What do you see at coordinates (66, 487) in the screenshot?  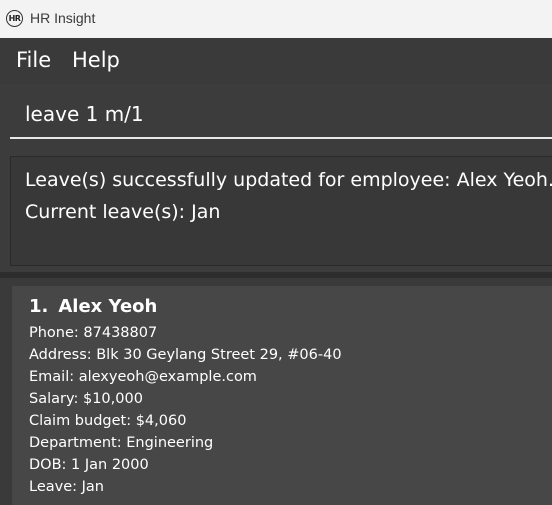 I see `person-leave: Leave: Jan` at bounding box center [66, 487].